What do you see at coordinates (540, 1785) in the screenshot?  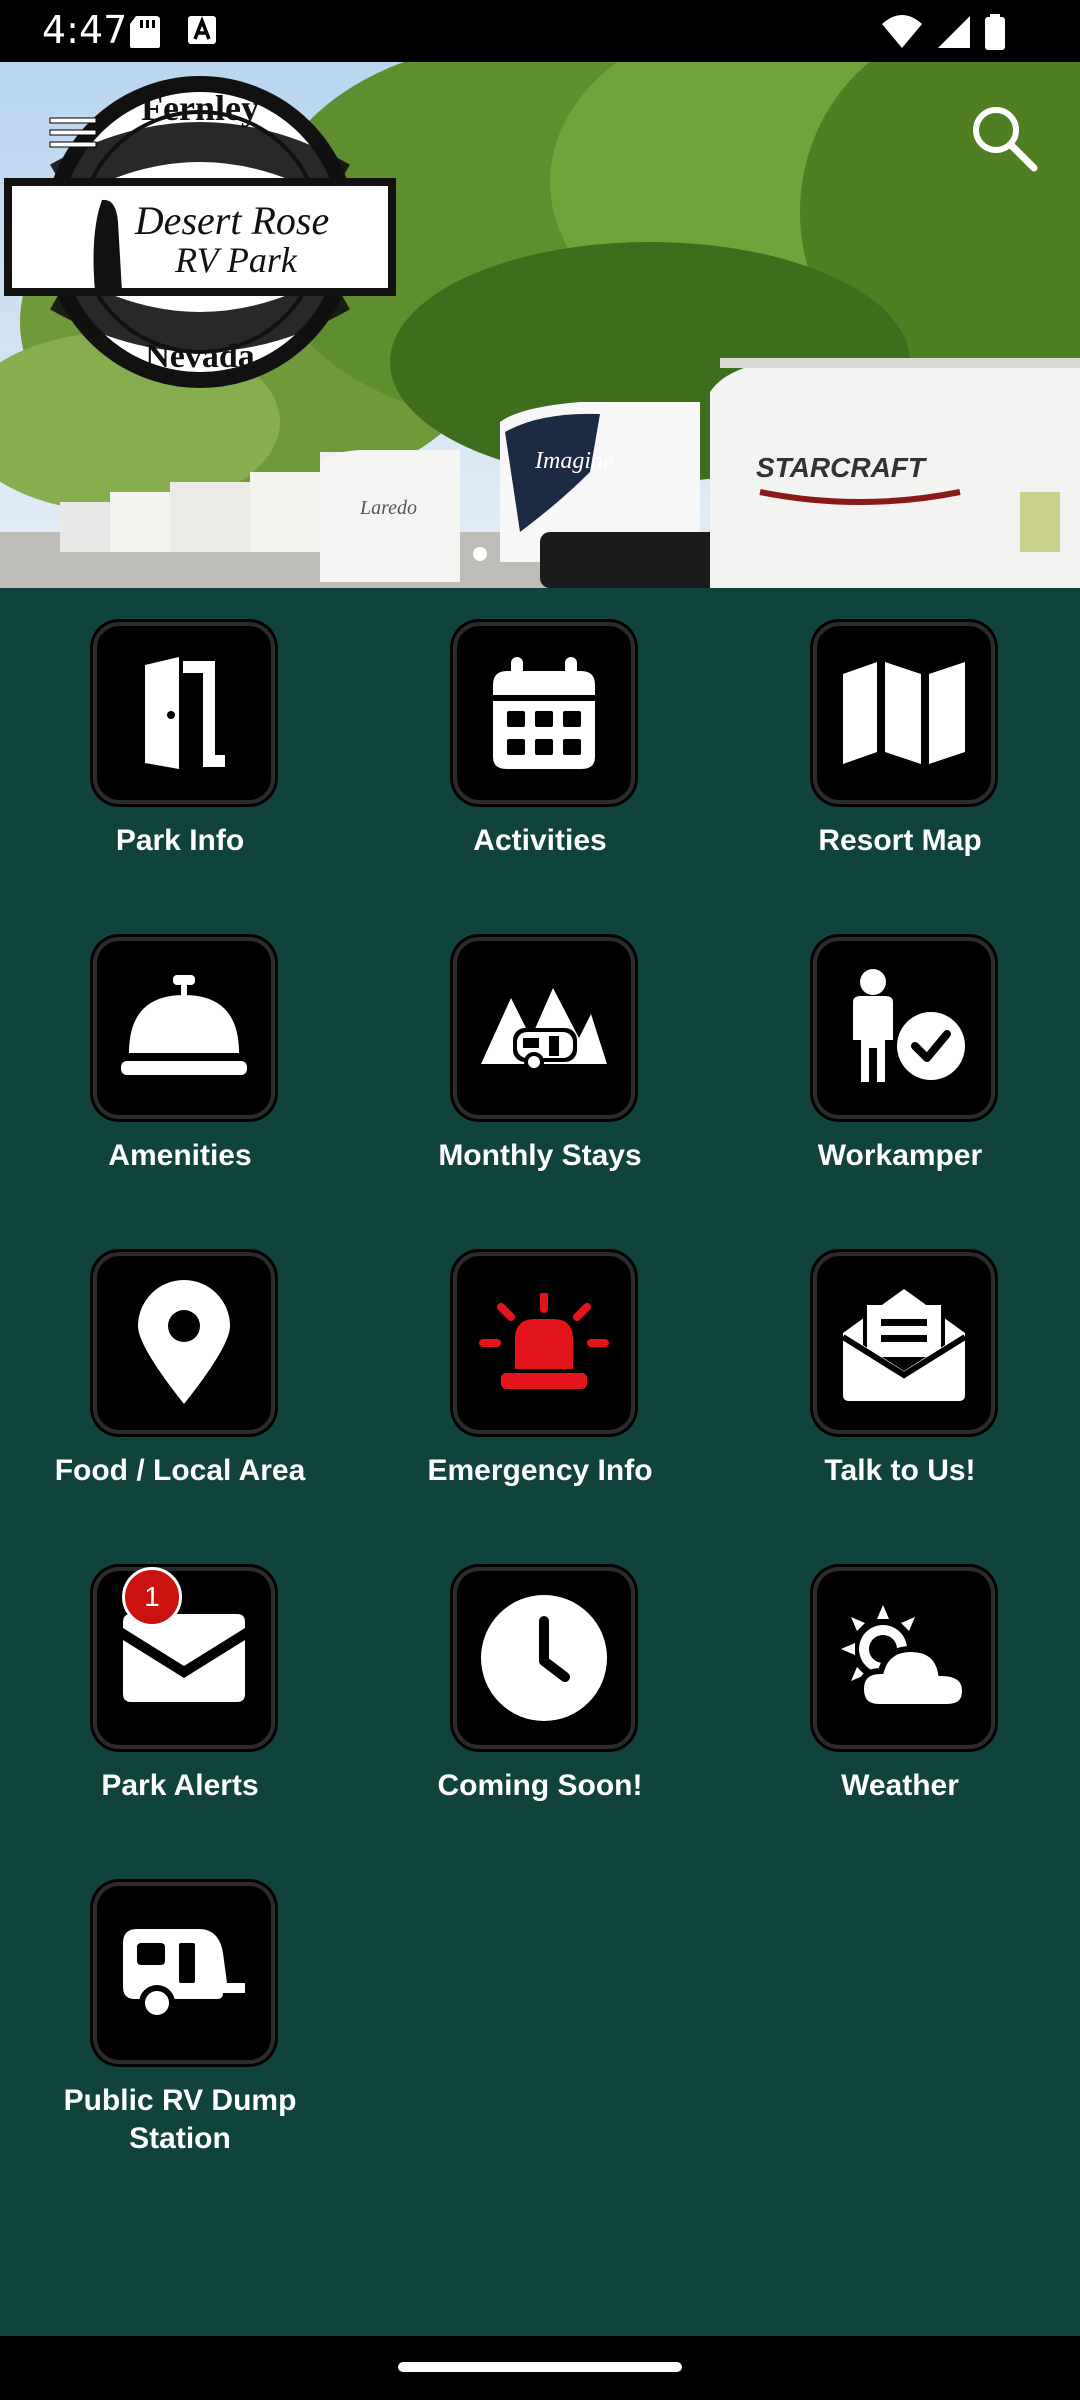 I see `tile-label: Coming Soon!` at bounding box center [540, 1785].